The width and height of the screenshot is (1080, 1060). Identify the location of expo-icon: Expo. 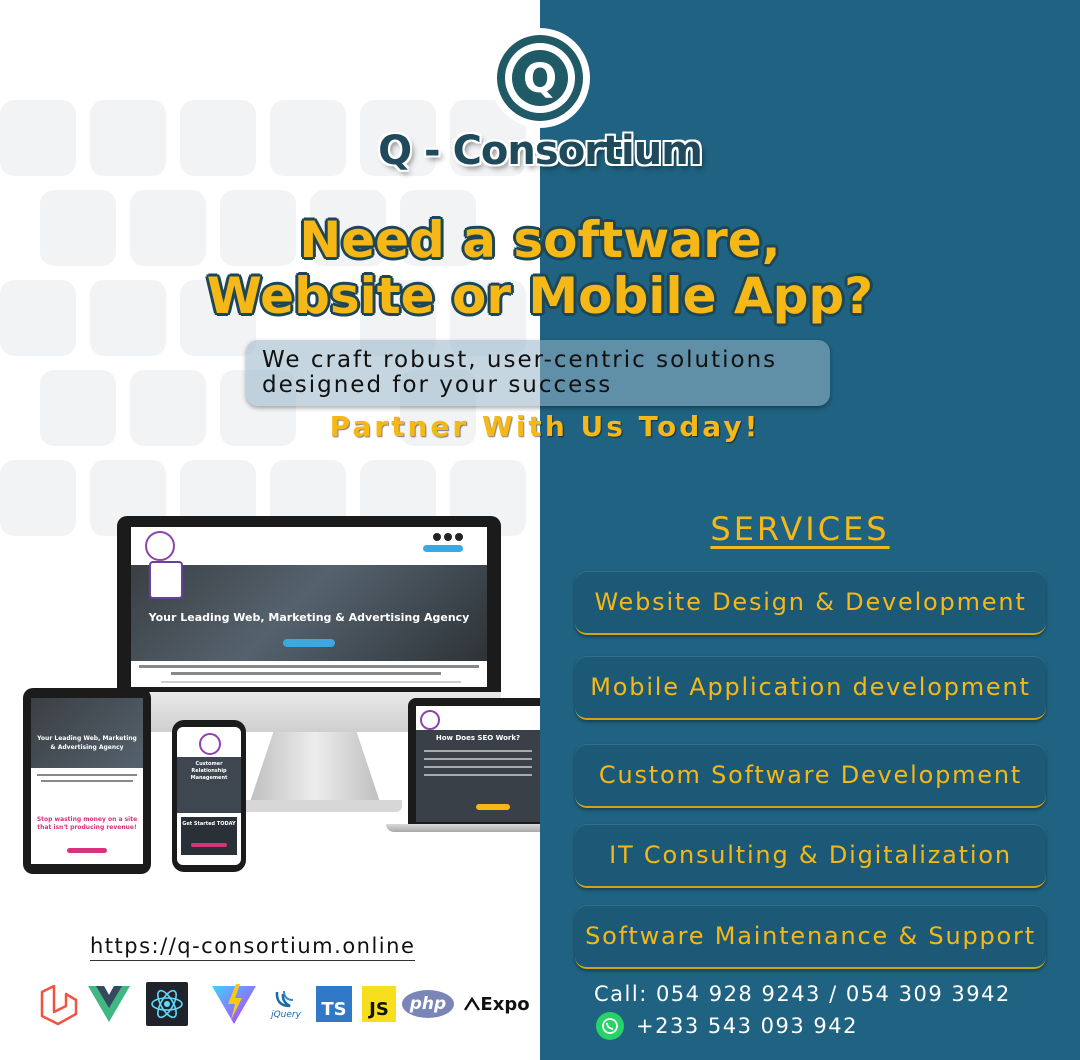
(497, 1004).